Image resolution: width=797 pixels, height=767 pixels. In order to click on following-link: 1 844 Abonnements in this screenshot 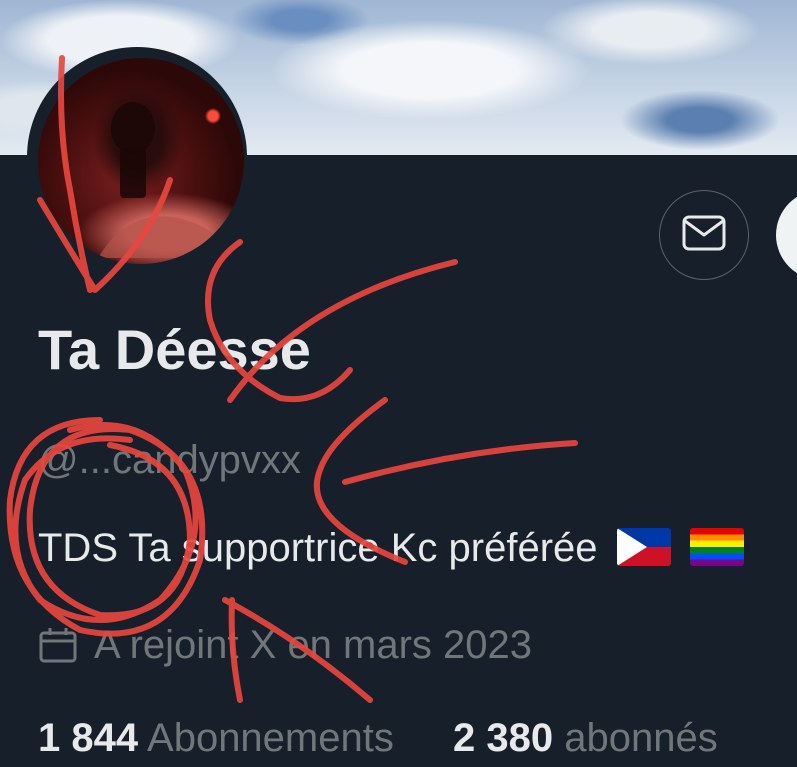, I will do `click(216, 738)`.